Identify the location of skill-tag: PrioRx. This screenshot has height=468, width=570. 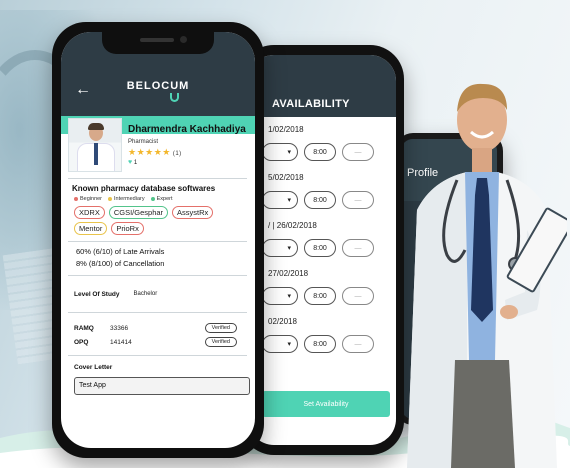
(127, 228).